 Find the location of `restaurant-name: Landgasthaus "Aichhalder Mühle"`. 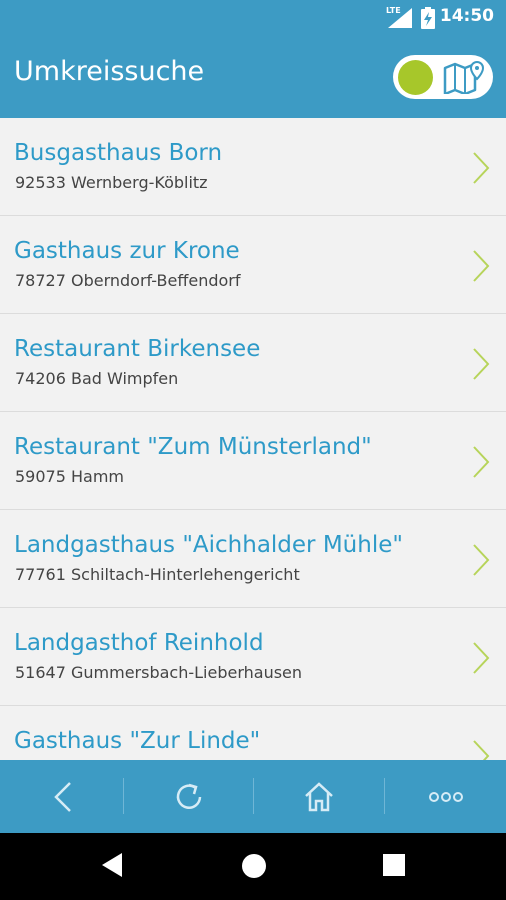

restaurant-name: Landgasthaus "Aichhalder Mühle" is located at coordinates (208, 545).